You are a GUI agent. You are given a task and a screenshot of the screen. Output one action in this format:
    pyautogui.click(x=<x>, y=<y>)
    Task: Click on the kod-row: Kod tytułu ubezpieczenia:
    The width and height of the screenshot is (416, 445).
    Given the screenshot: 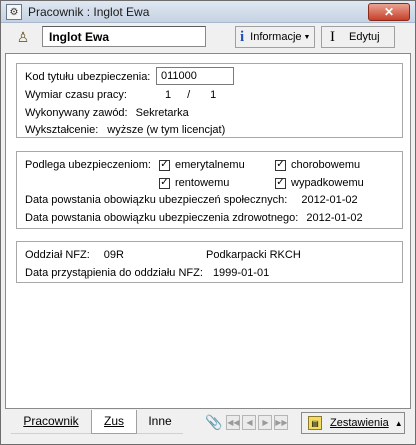 What is the action you would take?
    pyautogui.click(x=87, y=77)
    